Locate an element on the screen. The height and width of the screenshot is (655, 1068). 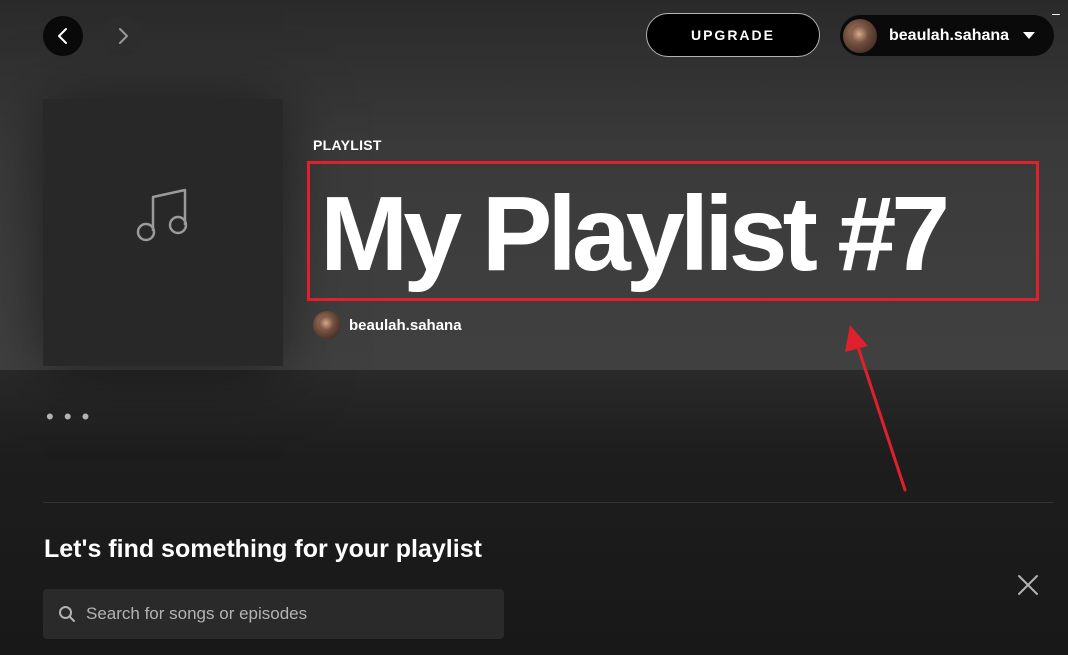
playlist-type-label: PLAYLIST is located at coordinates (347, 145).